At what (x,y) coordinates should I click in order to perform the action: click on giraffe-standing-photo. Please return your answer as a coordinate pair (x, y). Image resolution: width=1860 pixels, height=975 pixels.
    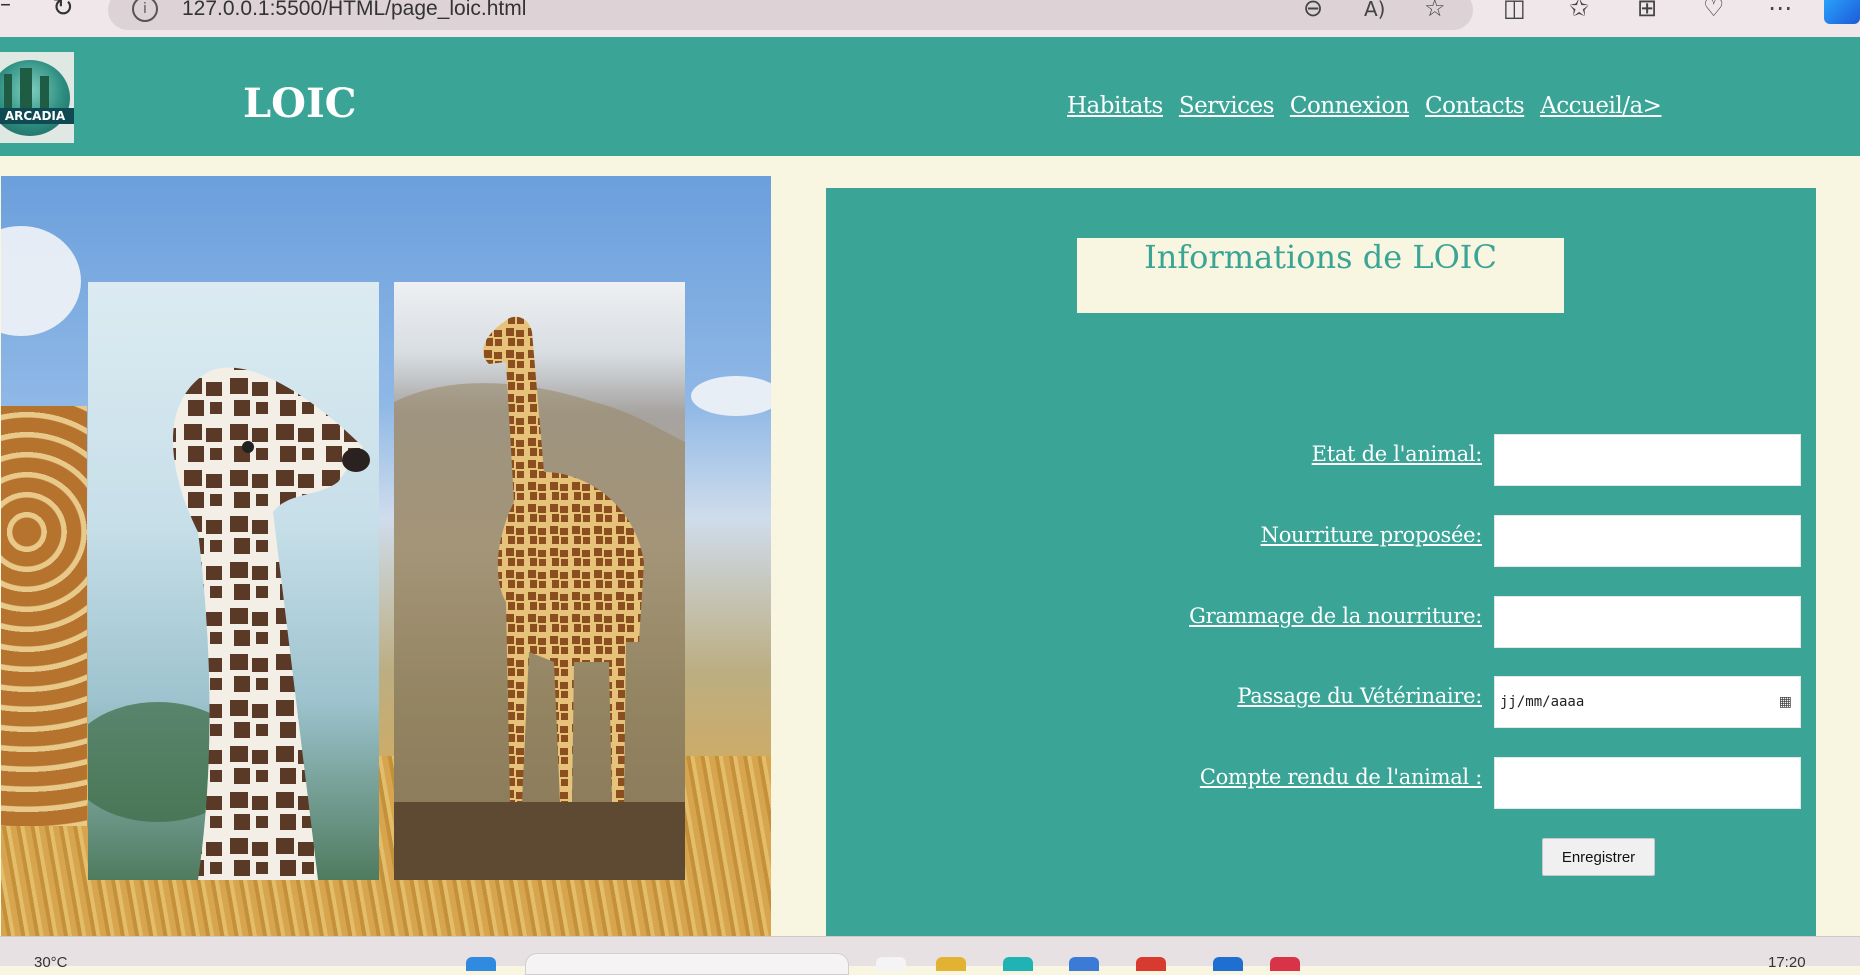
    Looking at the image, I should click on (539, 581).